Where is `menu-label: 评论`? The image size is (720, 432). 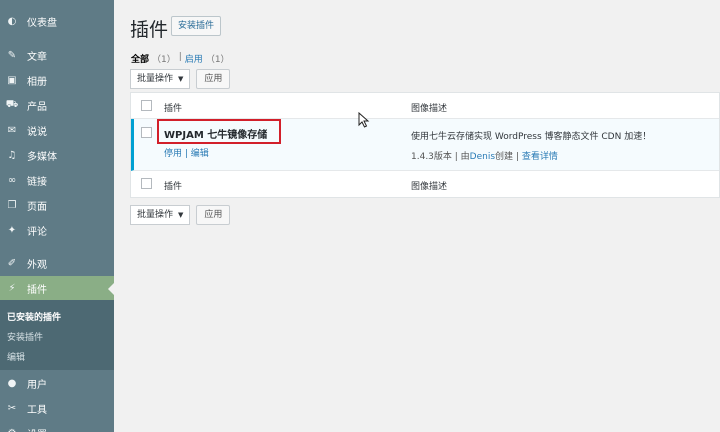
menu-label: 评论 is located at coordinates (37, 232).